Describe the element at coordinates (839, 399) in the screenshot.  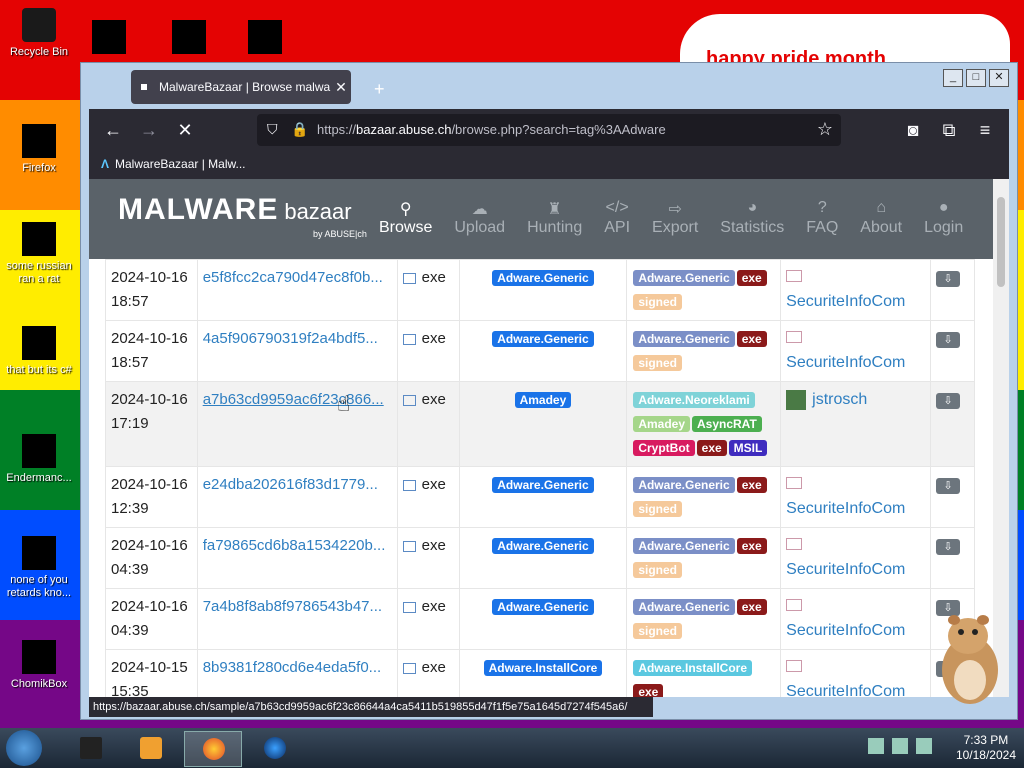
I see `reporter-link: jstrosch` at that location.